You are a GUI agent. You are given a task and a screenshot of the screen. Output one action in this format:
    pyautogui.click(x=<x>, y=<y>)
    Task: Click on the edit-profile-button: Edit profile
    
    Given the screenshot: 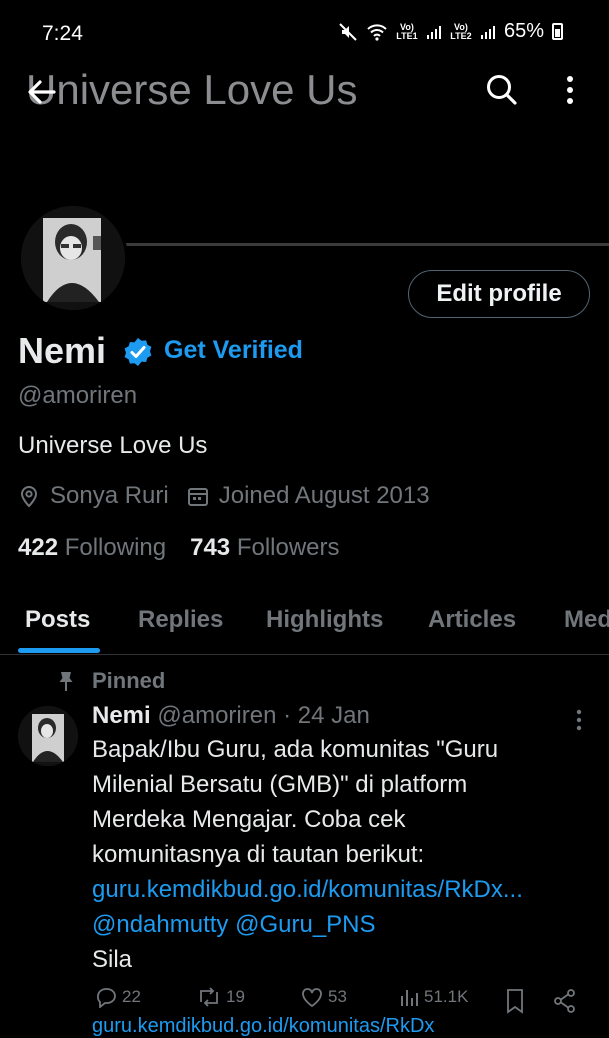 What is the action you would take?
    pyautogui.click(x=499, y=294)
    